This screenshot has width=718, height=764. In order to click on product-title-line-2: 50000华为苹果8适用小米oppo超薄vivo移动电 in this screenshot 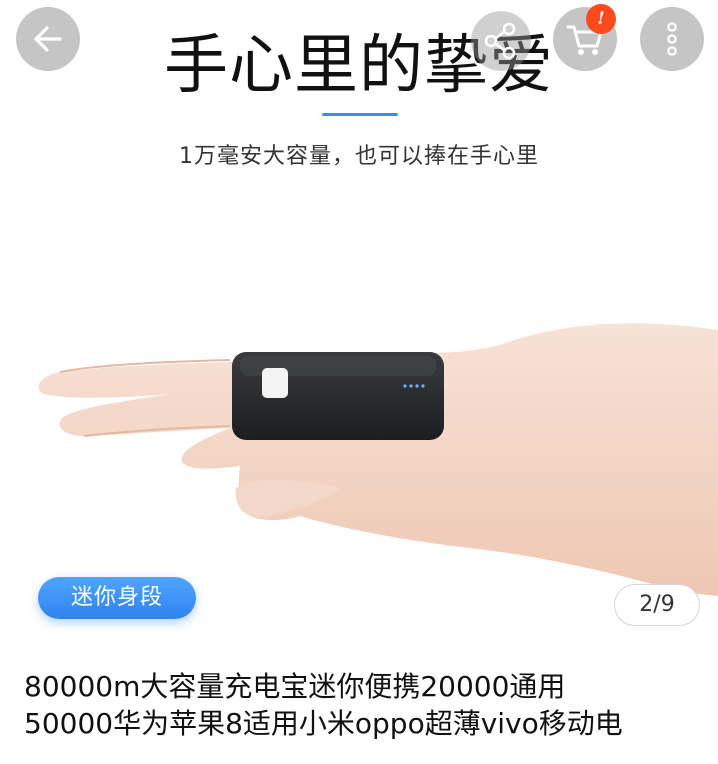, I will do `click(323, 723)`.